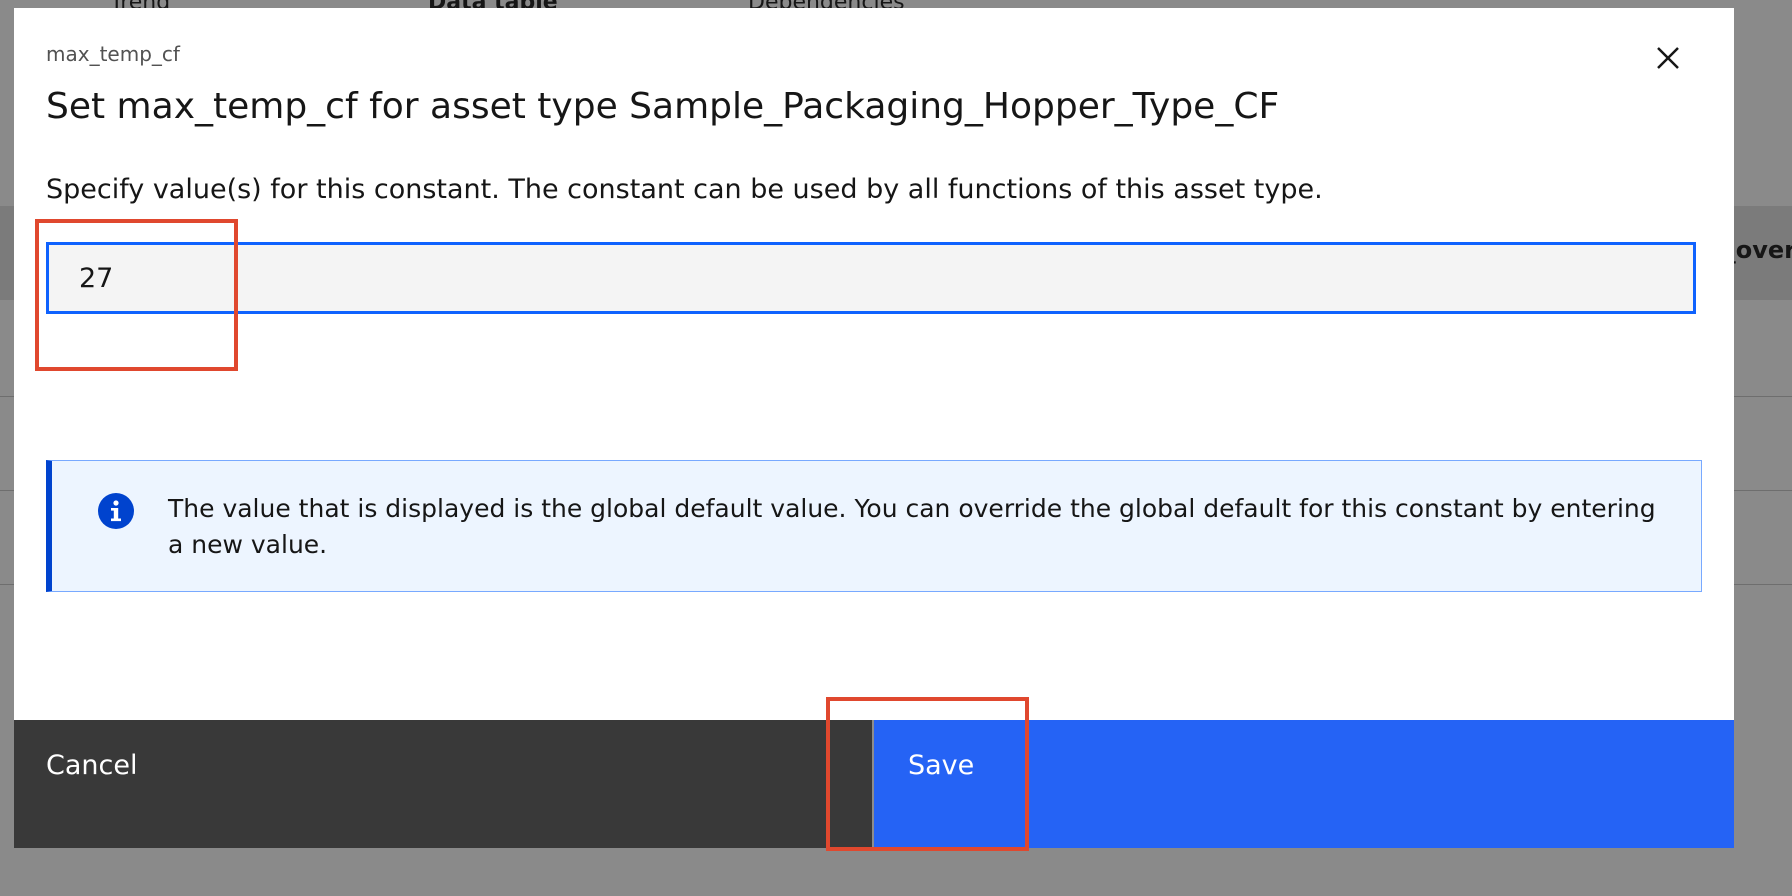 This screenshot has height=896, width=1792. I want to click on info-icon, so click(116, 511).